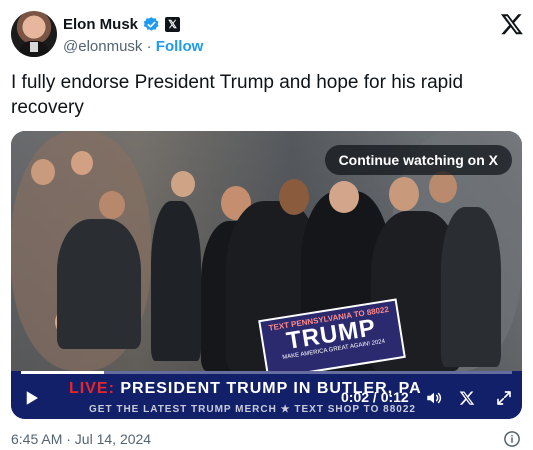 The width and height of the screenshot is (533, 450). I want to click on author-name: Elon Musk, so click(100, 24).